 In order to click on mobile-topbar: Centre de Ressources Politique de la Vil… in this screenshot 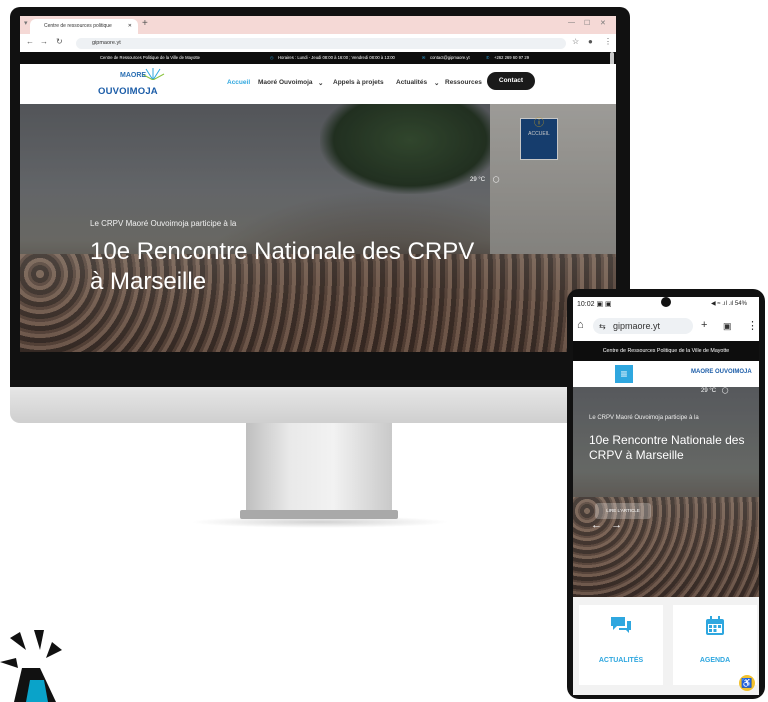, I will do `click(666, 351)`.